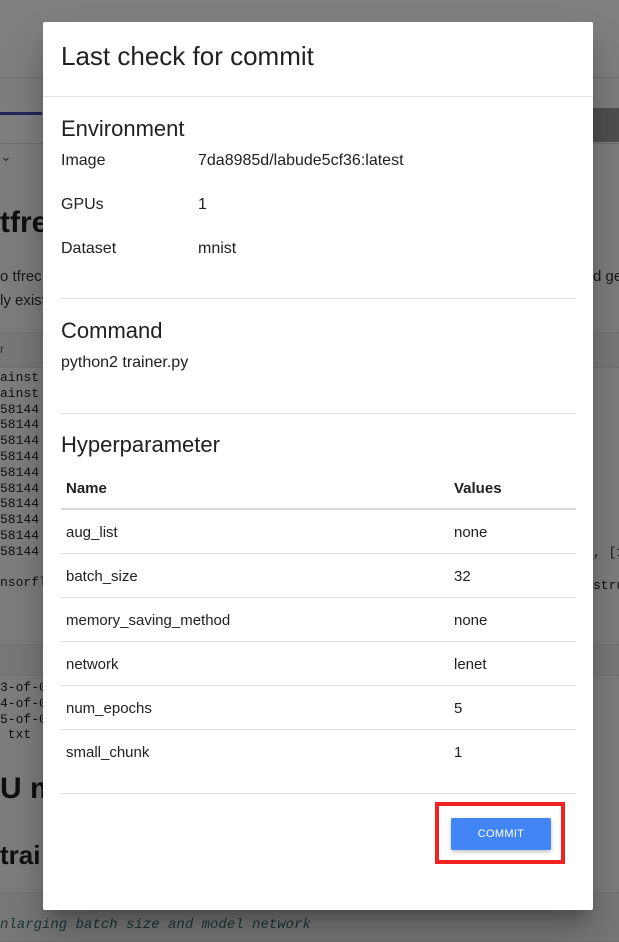 This screenshot has height=942, width=619. Describe the element at coordinates (217, 248) in the screenshot. I see `dataset-value: mnist` at that location.